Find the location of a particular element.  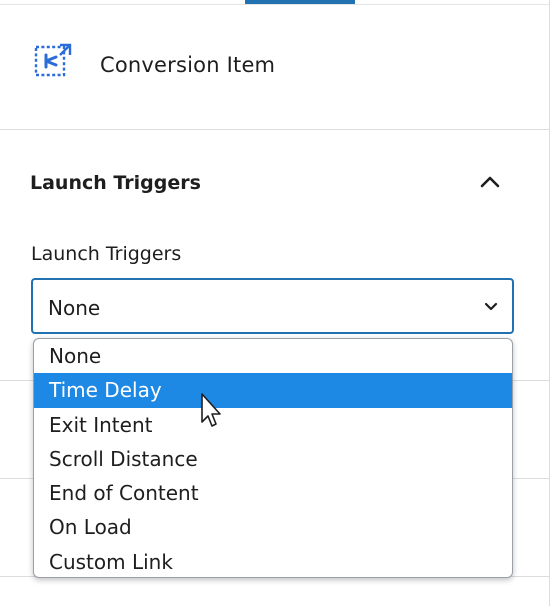

chevron-down-icon is located at coordinates (491, 306).